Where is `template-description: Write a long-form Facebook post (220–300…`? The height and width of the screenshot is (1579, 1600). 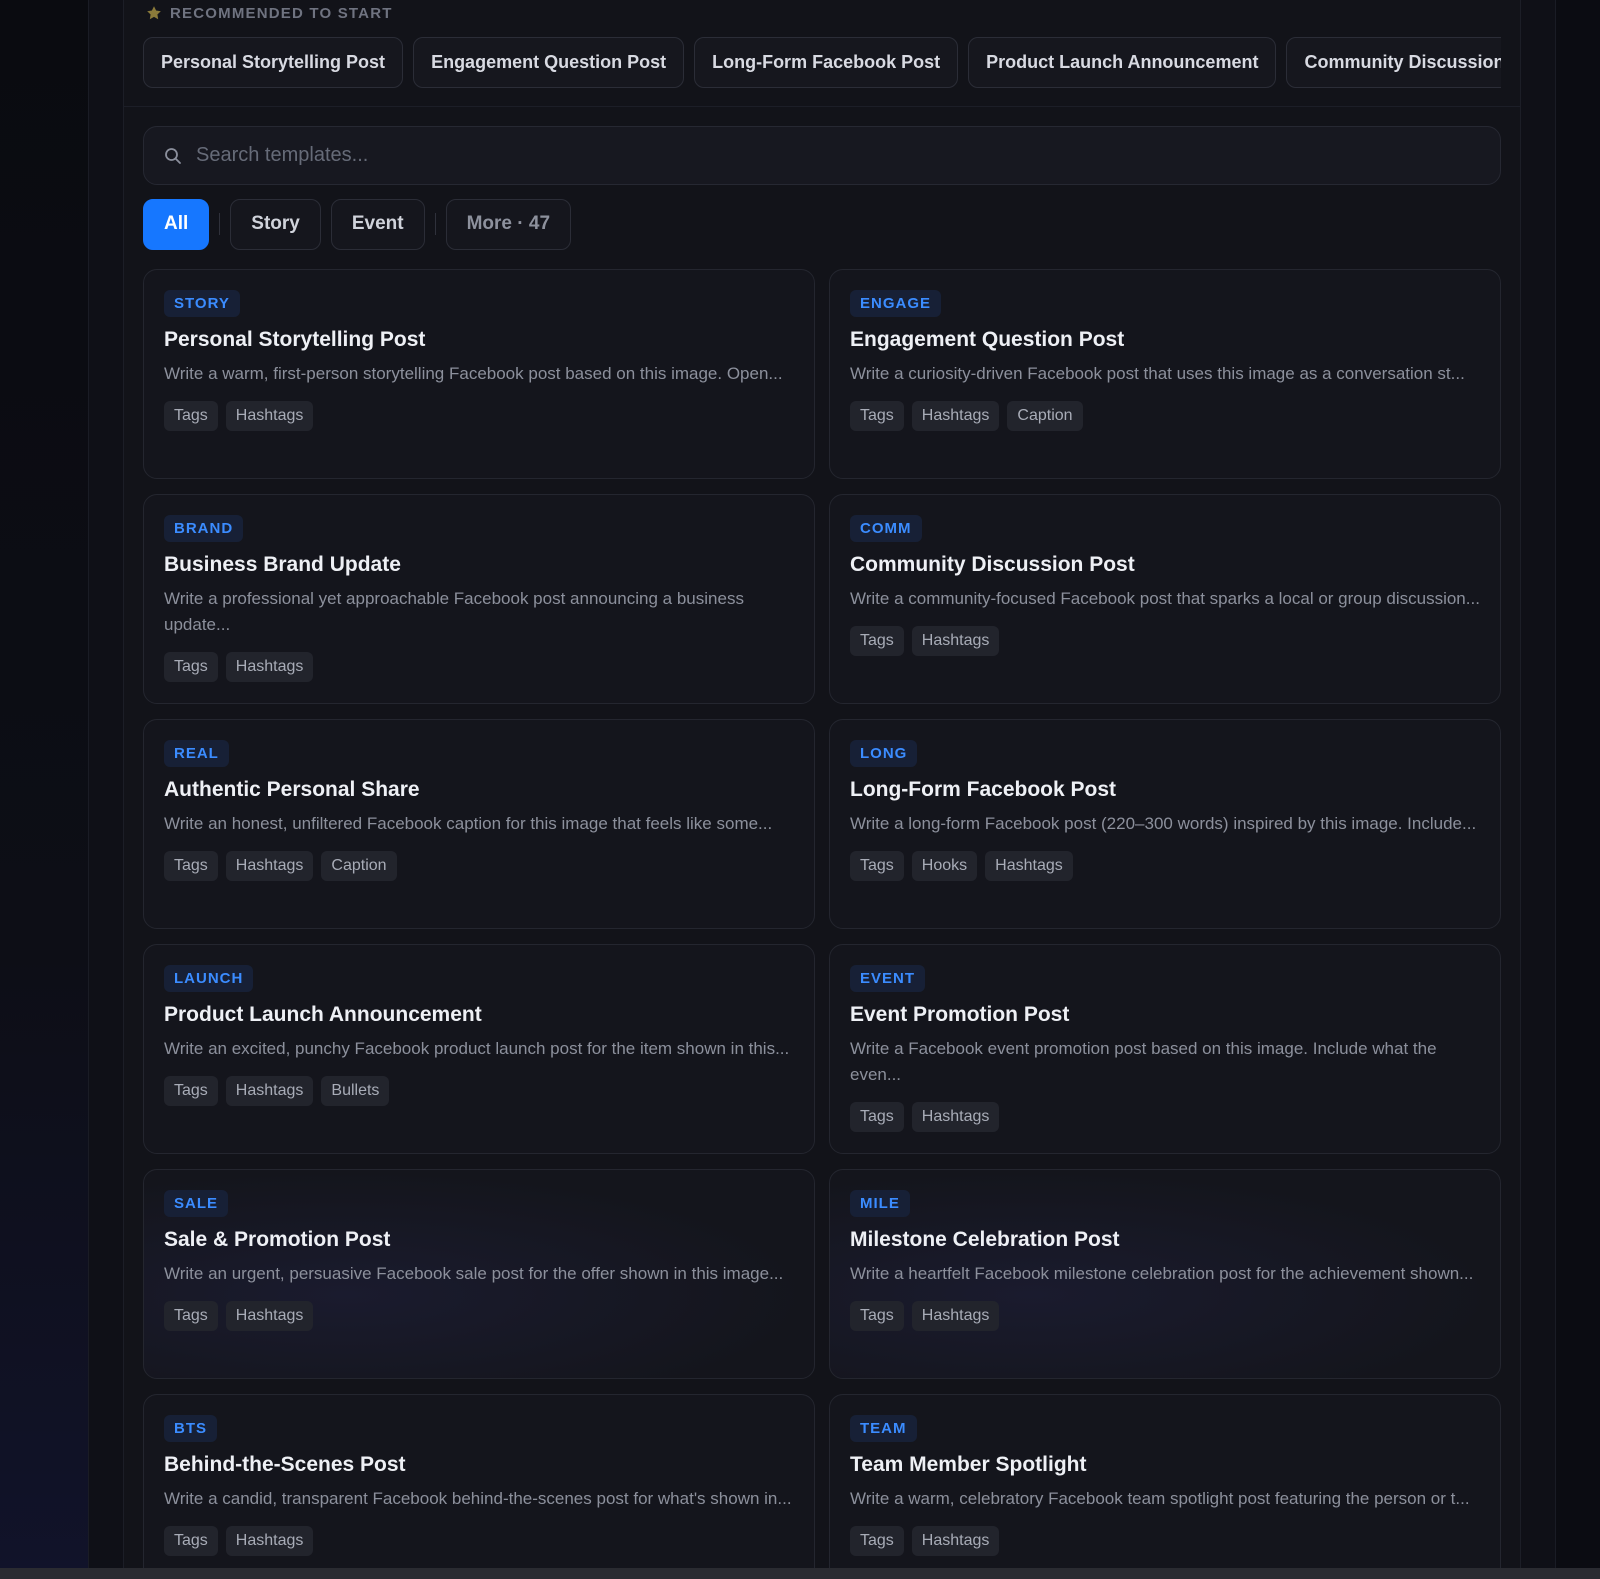 template-description: Write a long-form Facebook post (220–300… is located at coordinates (1163, 823).